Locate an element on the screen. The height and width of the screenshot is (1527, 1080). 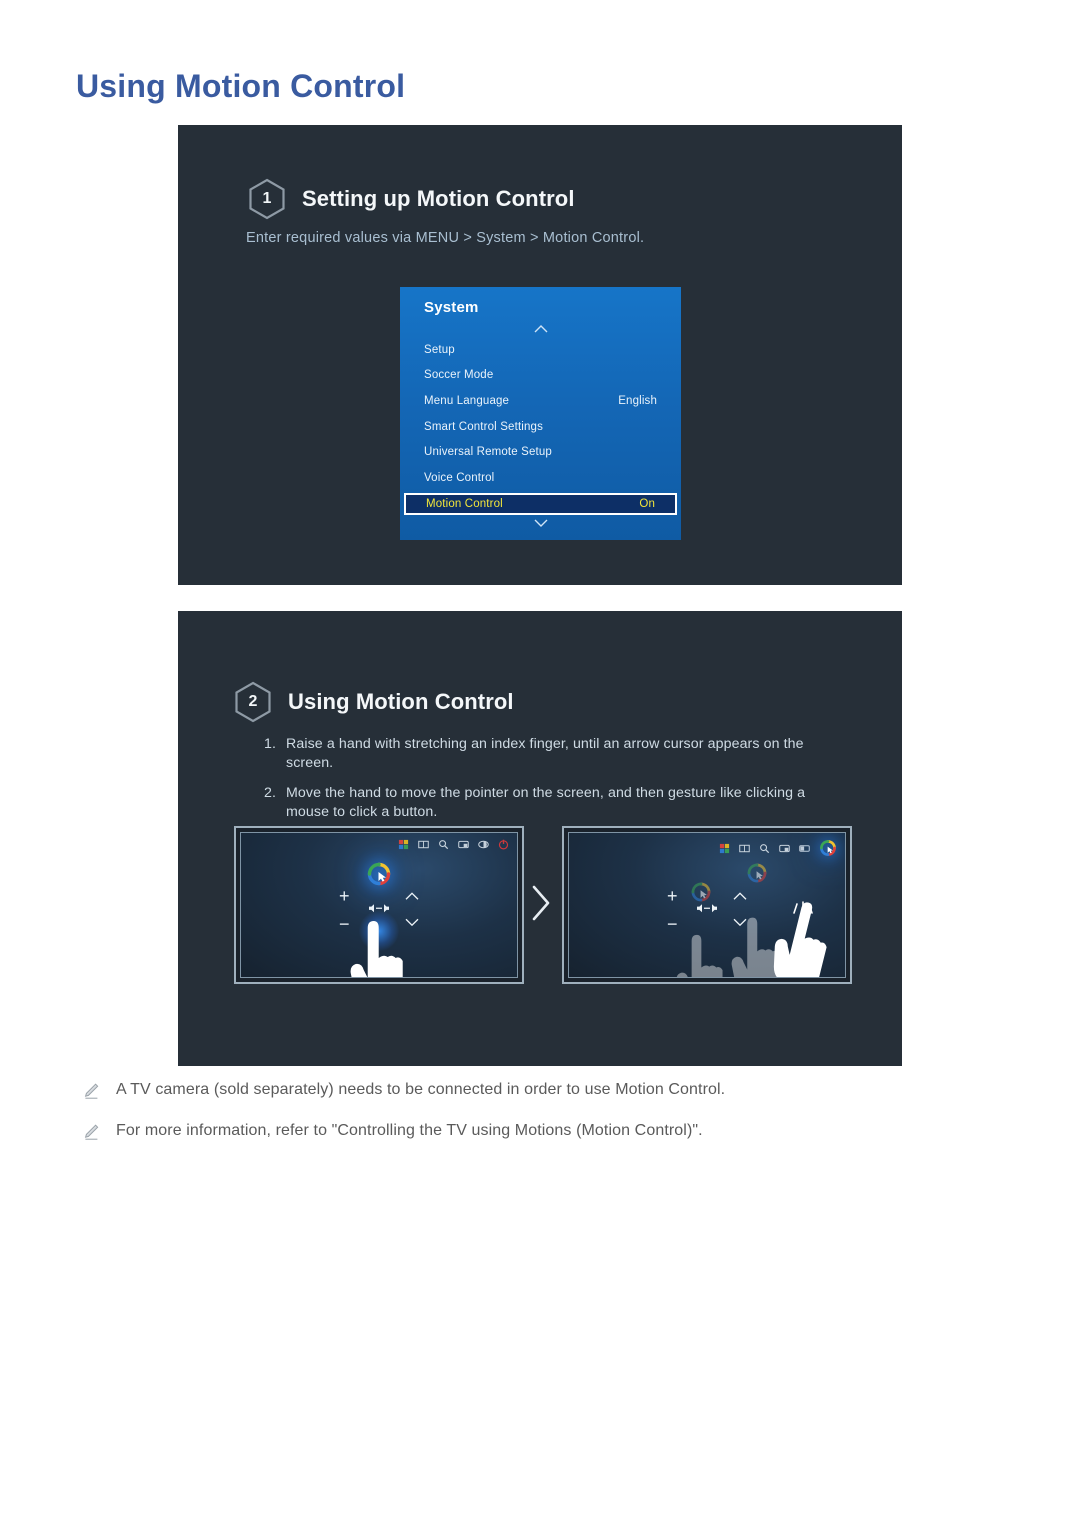
menu-item-voice-control: Voice Control is located at coordinates (540, 478).